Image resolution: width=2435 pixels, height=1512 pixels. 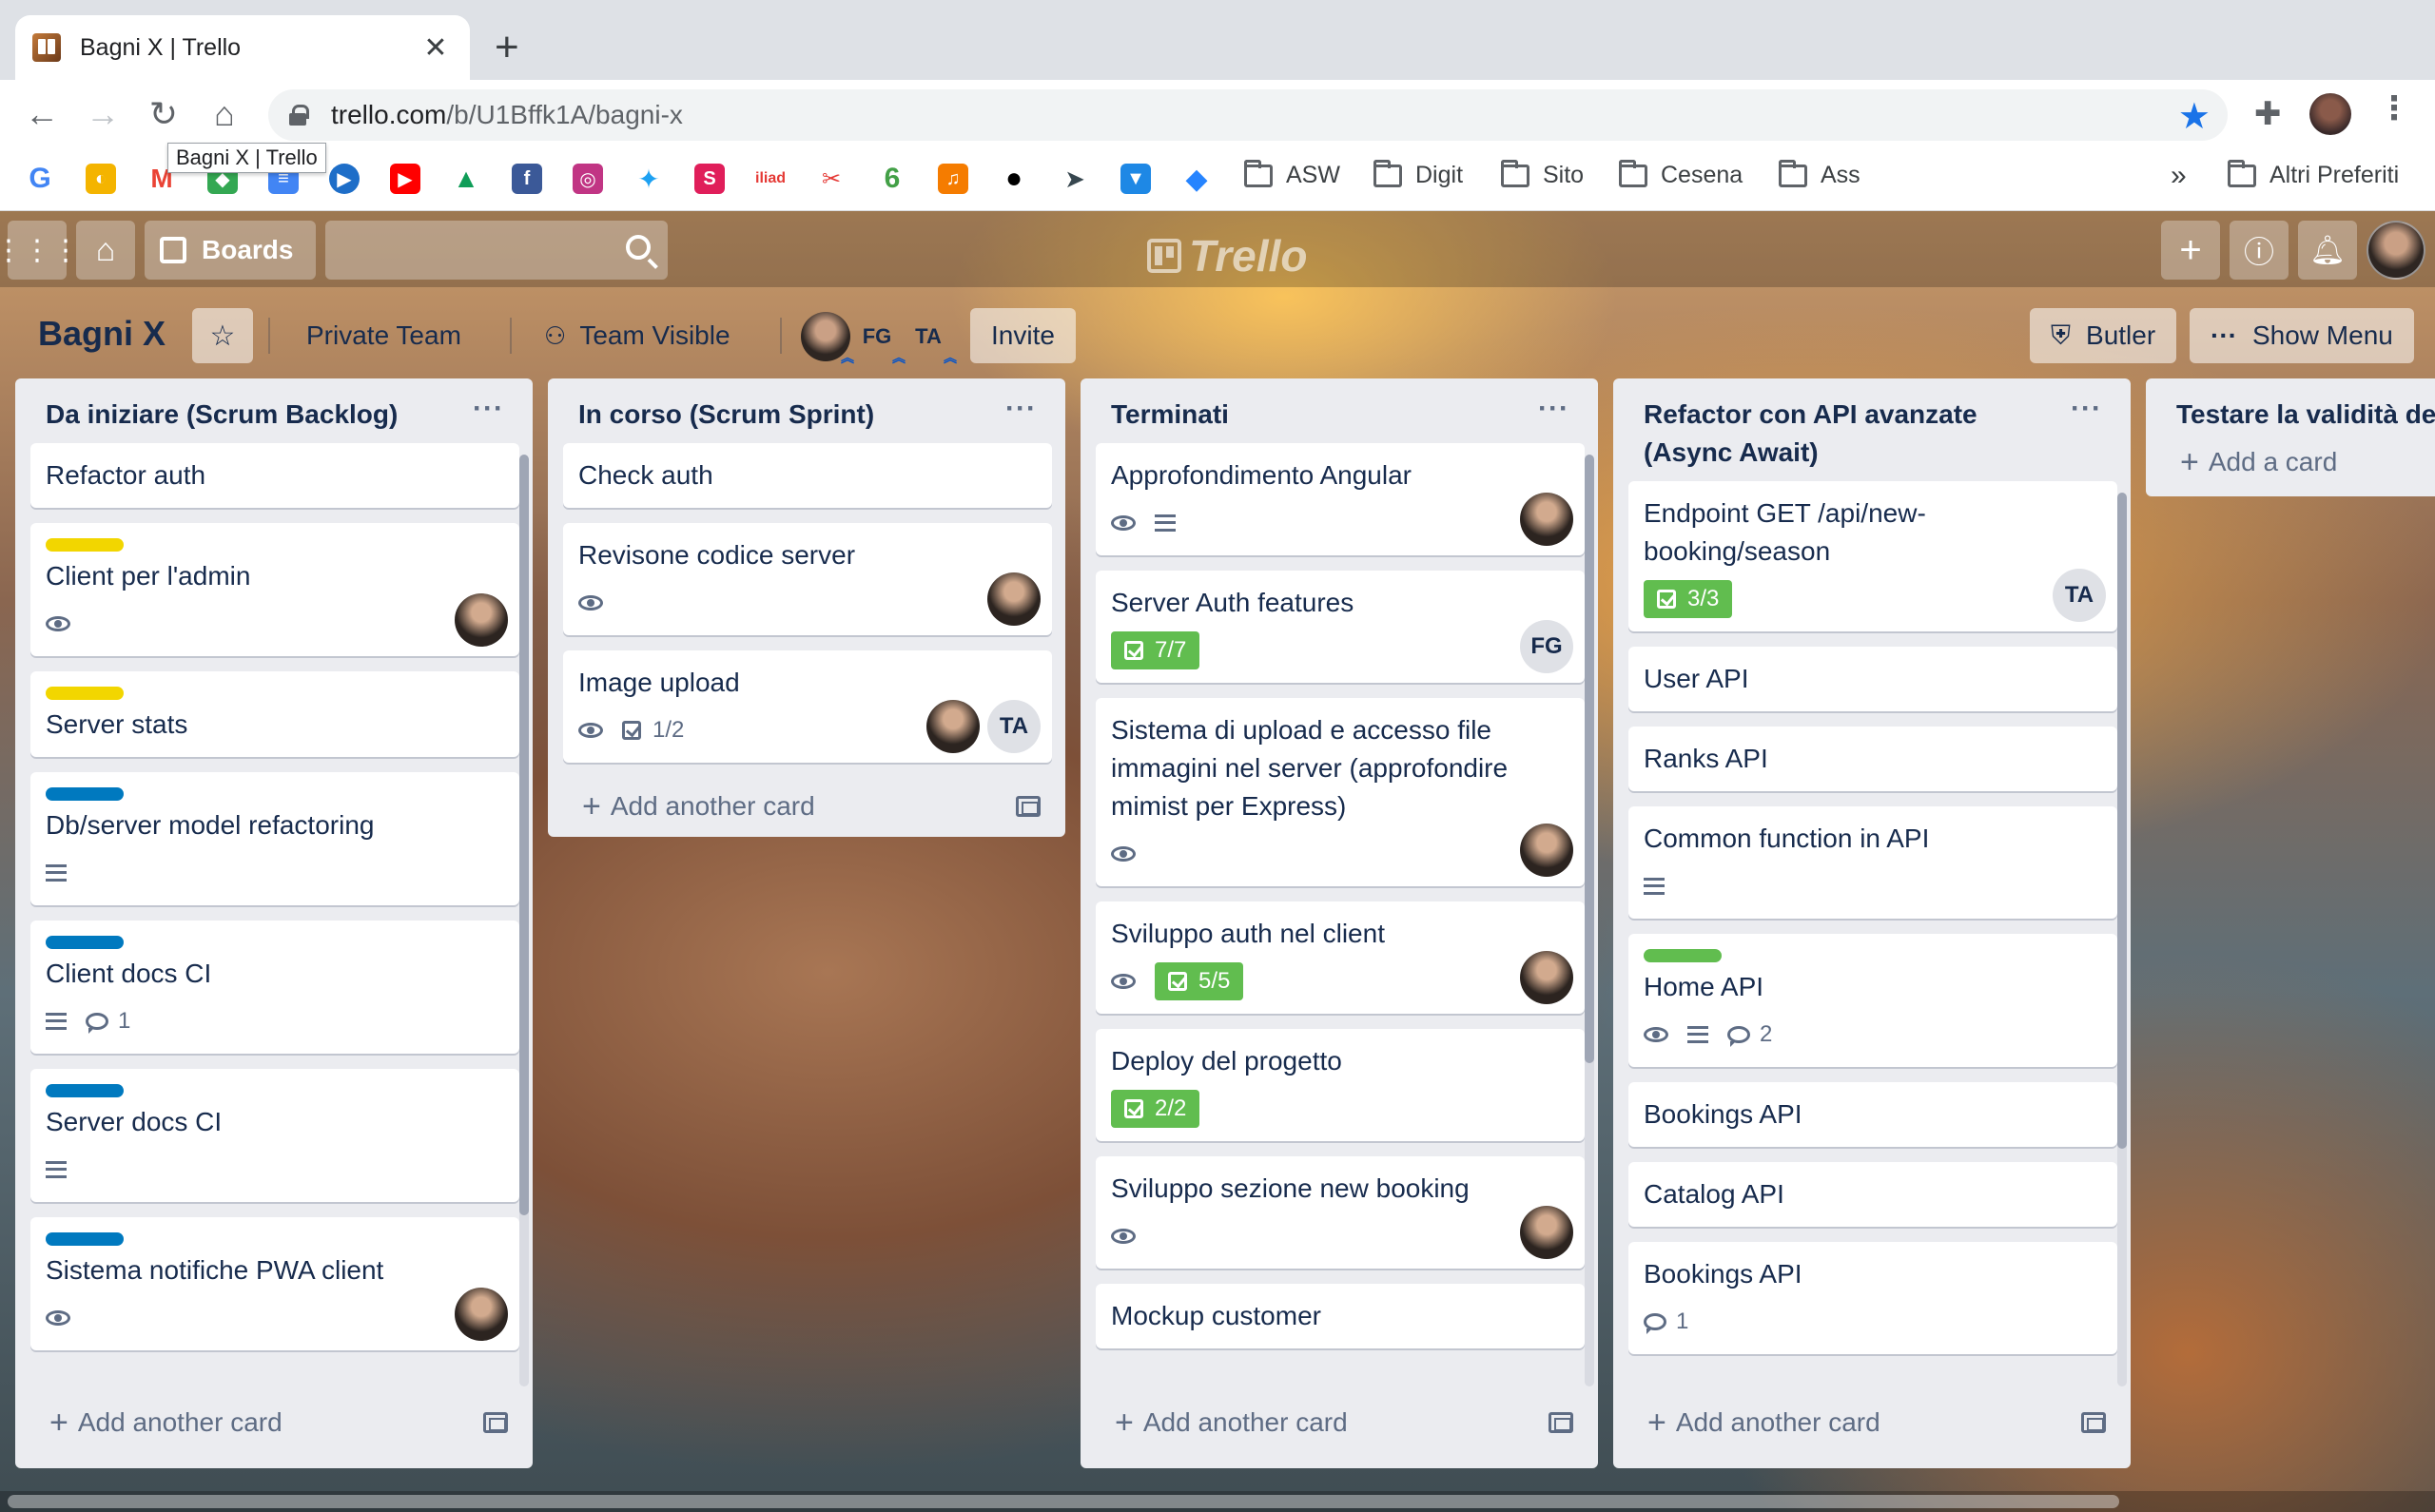 What do you see at coordinates (709, 179) in the screenshot?
I see `slack-bookmark-icon: S` at bounding box center [709, 179].